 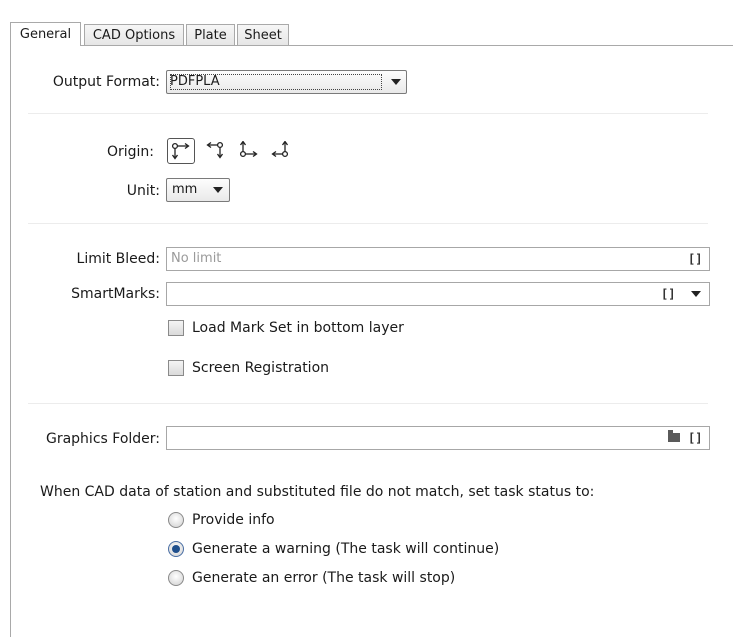 What do you see at coordinates (115, 294) in the screenshot?
I see `smartmarks-label: SmartMarks:` at bounding box center [115, 294].